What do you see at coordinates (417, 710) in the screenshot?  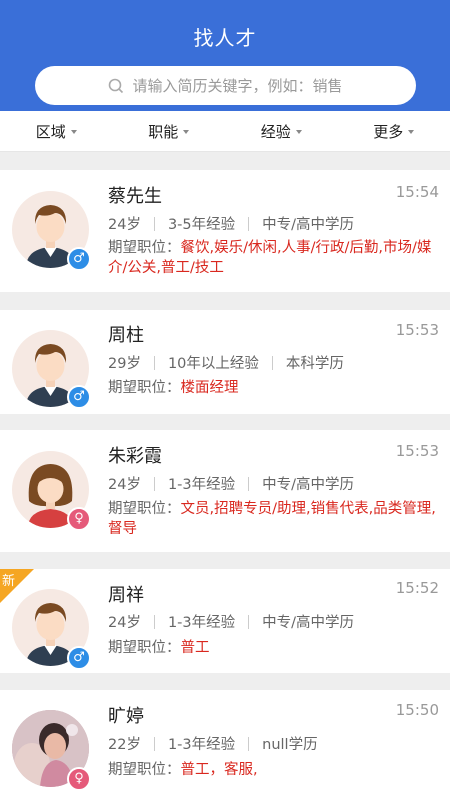 I see `post-time: 15:50` at bounding box center [417, 710].